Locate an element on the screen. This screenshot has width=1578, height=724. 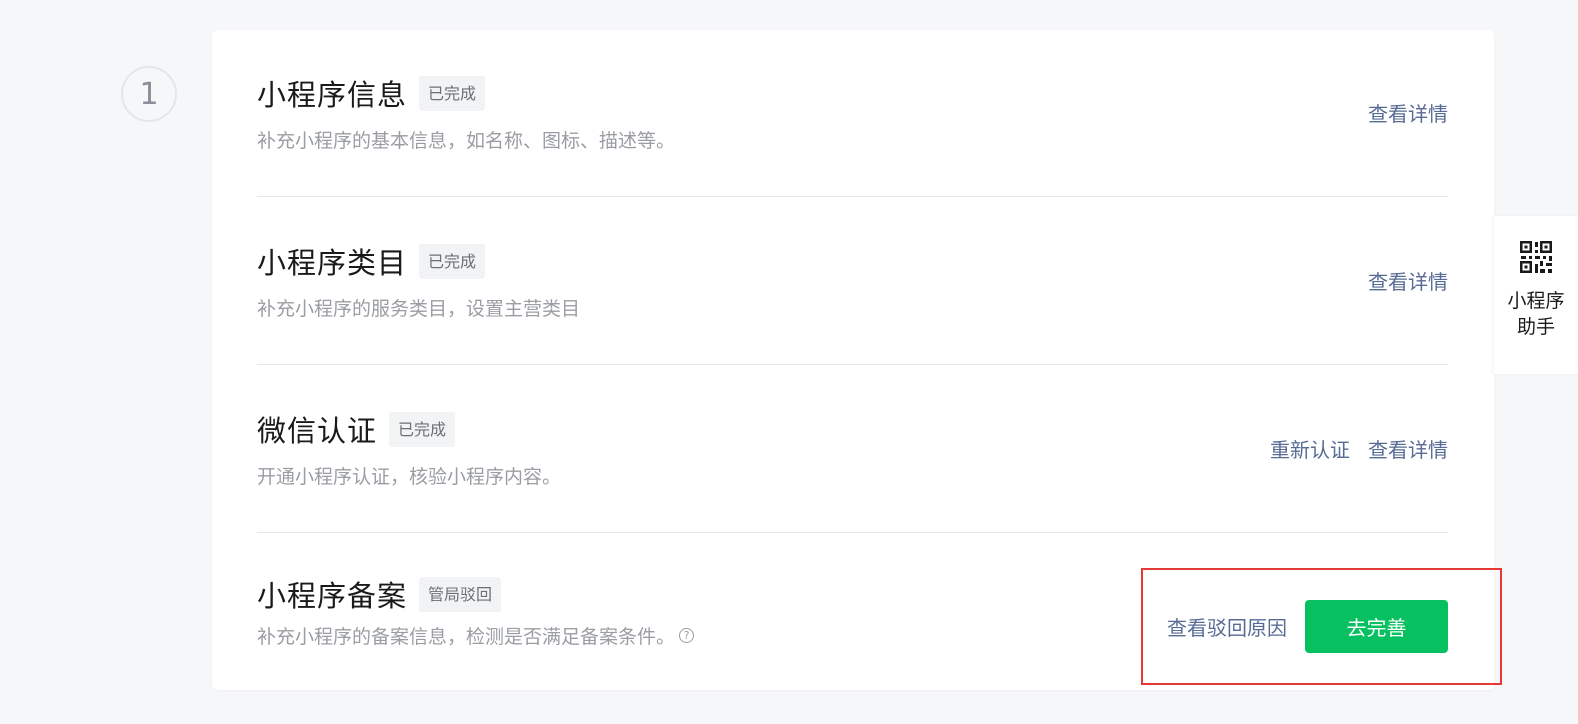
row-title: 小程序备案 is located at coordinates (332, 596).